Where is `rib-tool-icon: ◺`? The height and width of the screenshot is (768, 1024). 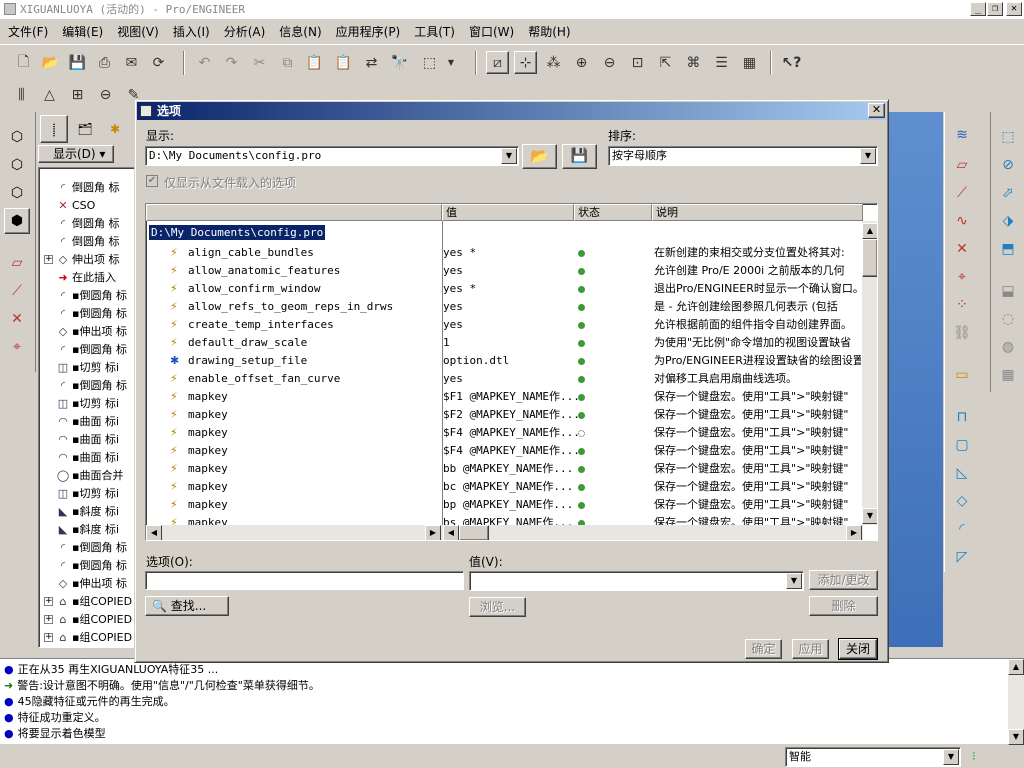
rib-tool-icon: ◺ is located at coordinates (962, 473).